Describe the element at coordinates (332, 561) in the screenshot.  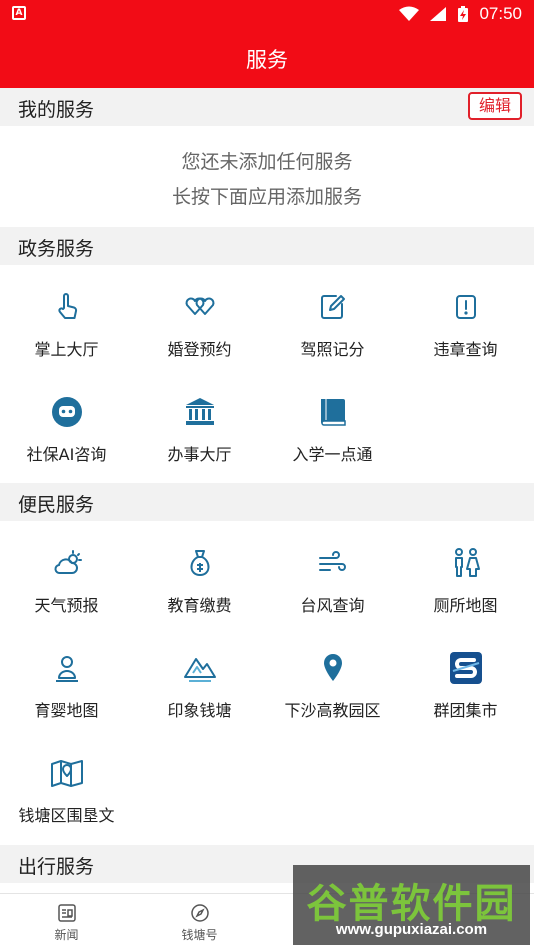
I see `wind-icon` at that location.